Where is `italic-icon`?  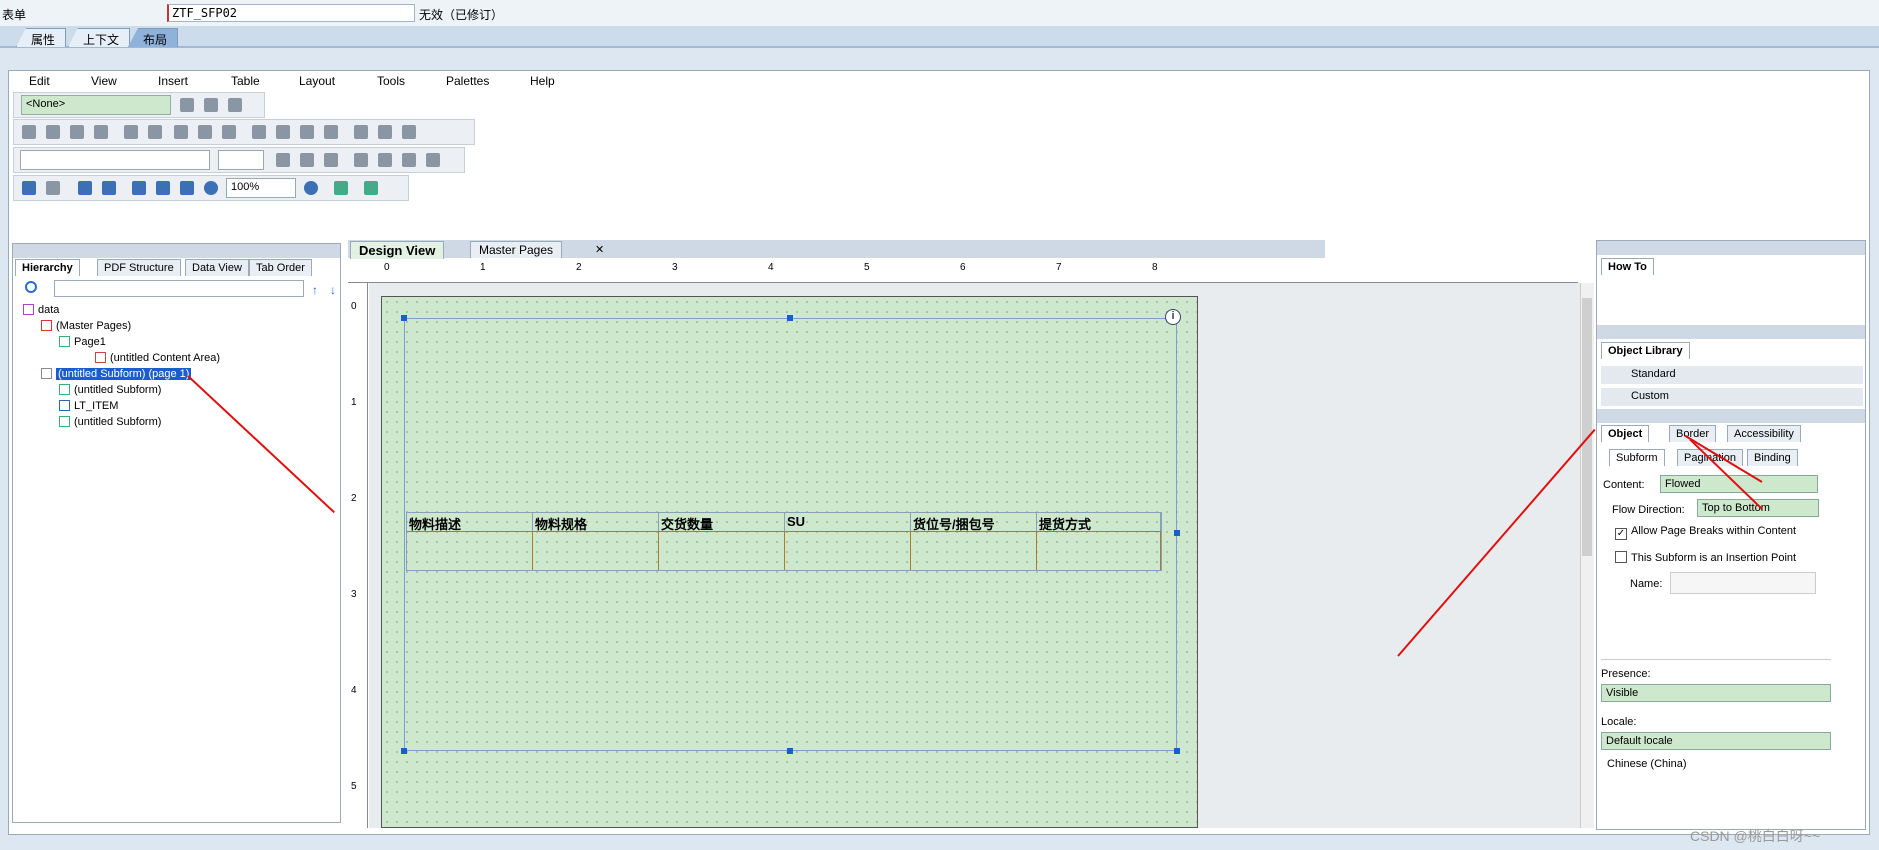
italic-icon is located at coordinates (307, 160).